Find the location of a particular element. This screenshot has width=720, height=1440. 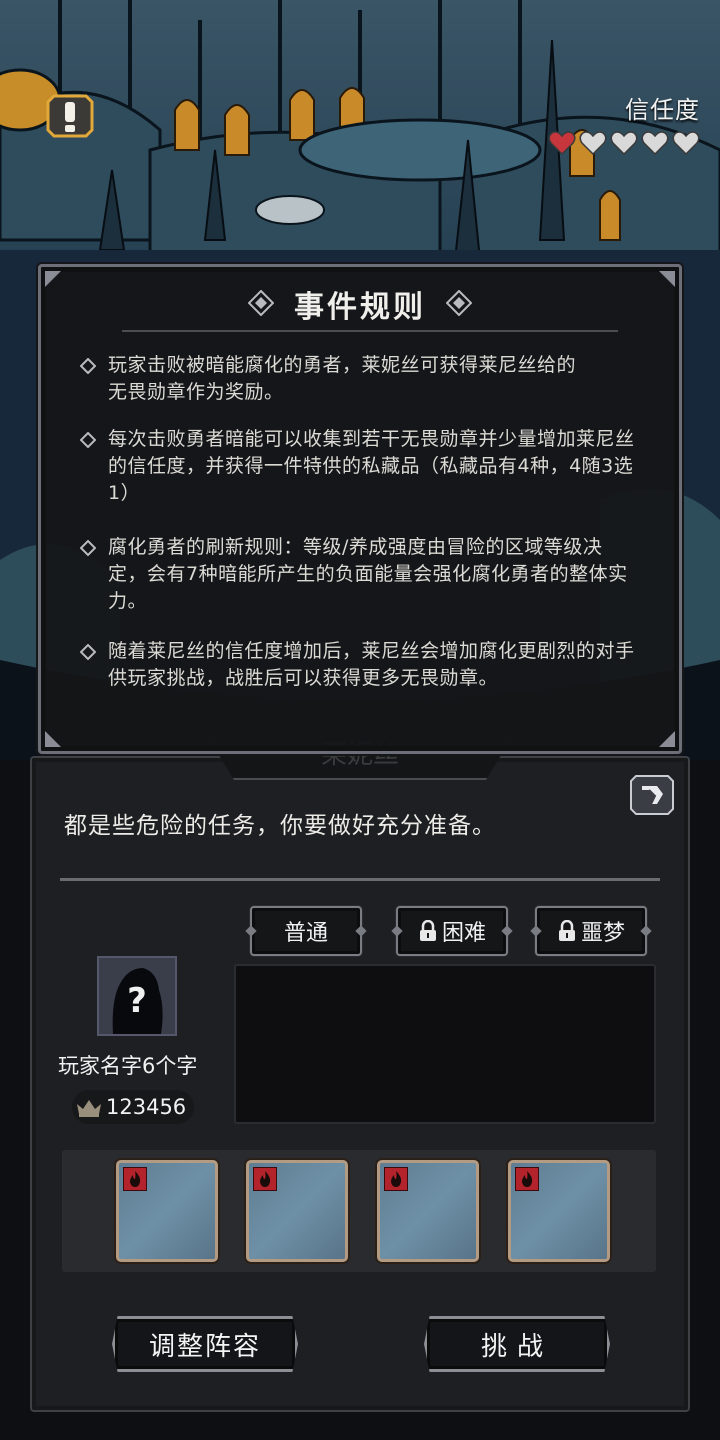

difficulty-hard-button: 困难 is located at coordinates (452, 931).